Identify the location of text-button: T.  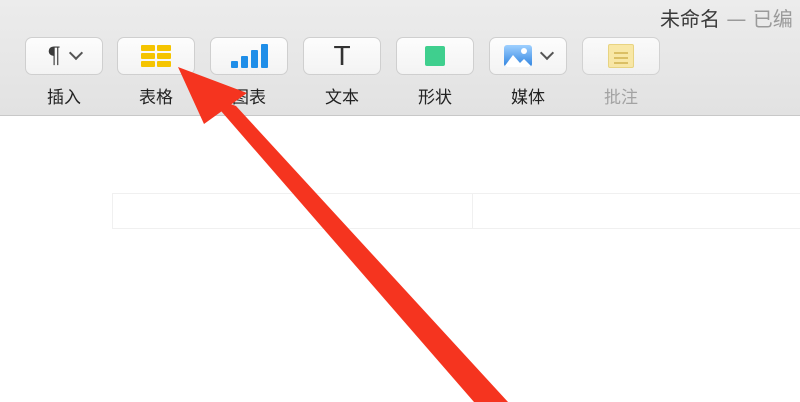
(342, 56).